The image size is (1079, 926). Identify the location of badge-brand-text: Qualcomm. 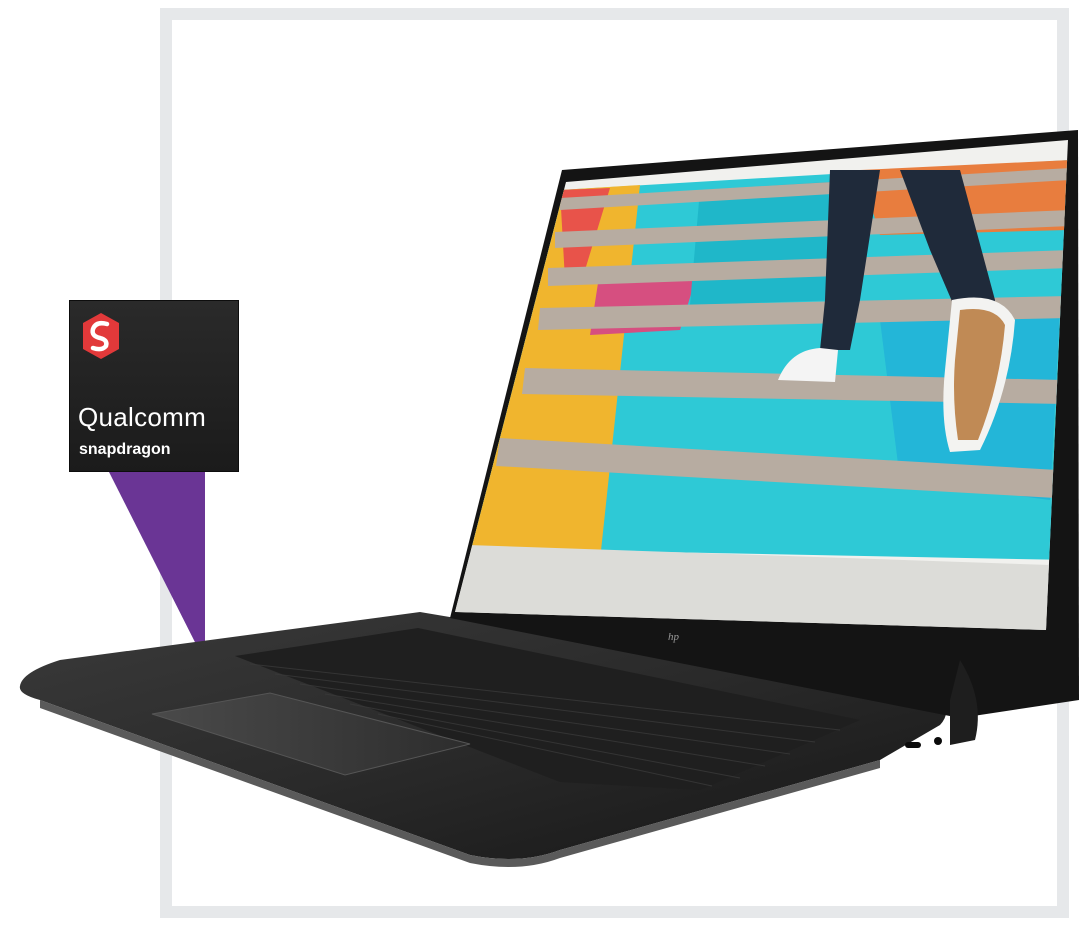
(142, 417).